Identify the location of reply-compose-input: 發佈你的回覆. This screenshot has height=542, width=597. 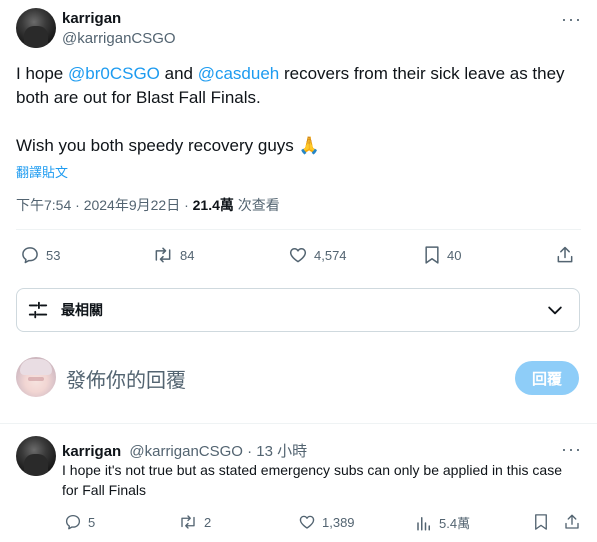
(126, 378).